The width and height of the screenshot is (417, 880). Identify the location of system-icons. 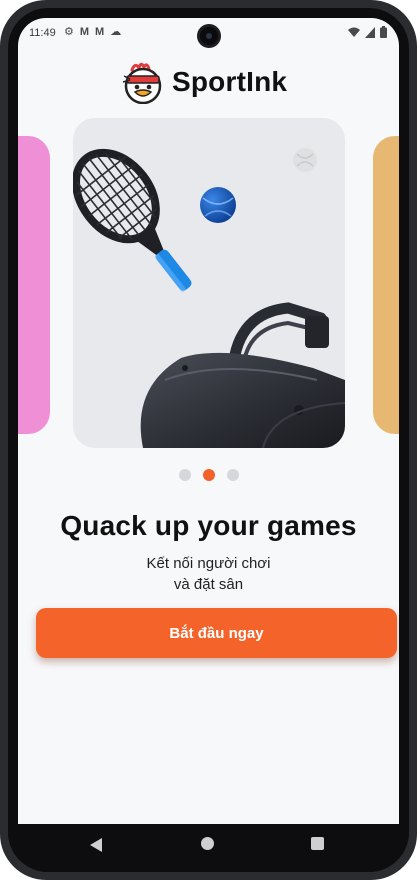
(367, 32).